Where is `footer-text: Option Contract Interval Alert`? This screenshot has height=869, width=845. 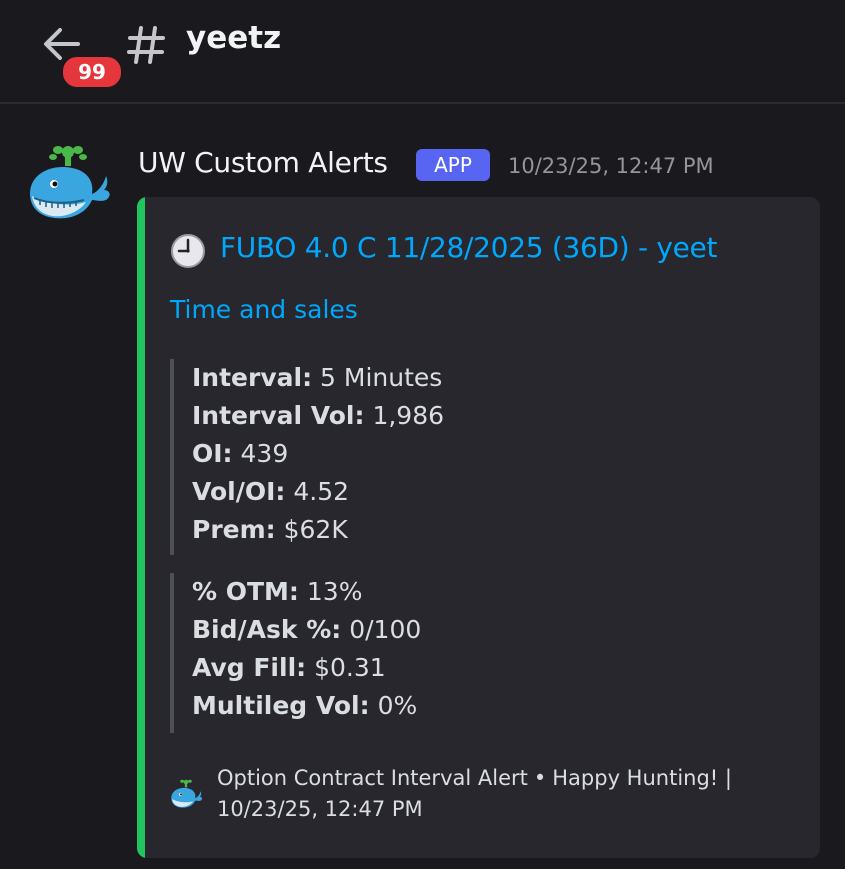 footer-text: Option Contract Interval Alert is located at coordinates (372, 778).